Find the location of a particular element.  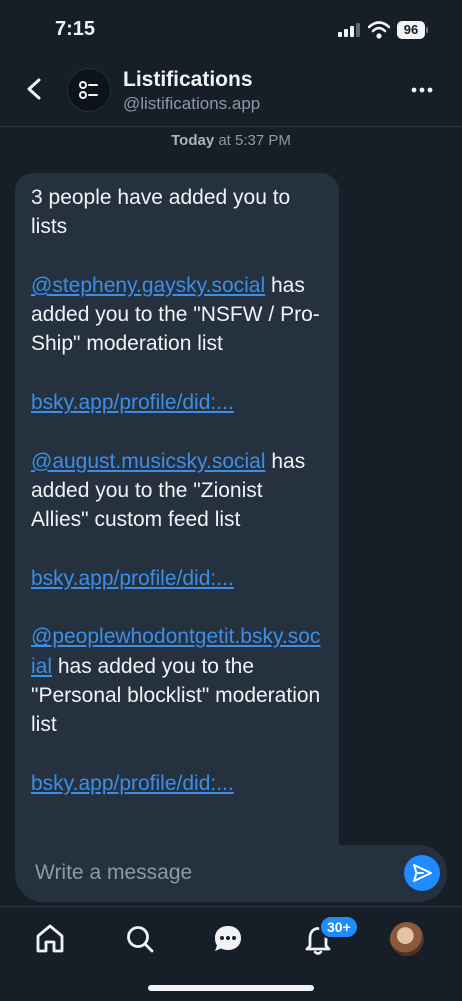

battery-level: 96 is located at coordinates (411, 30).